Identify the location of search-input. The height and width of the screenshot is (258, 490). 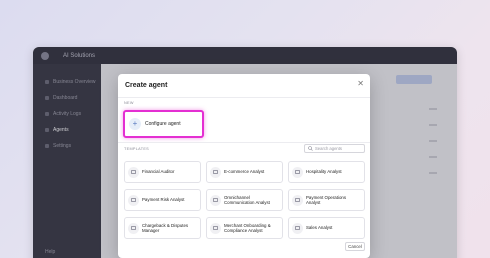
(339, 148).